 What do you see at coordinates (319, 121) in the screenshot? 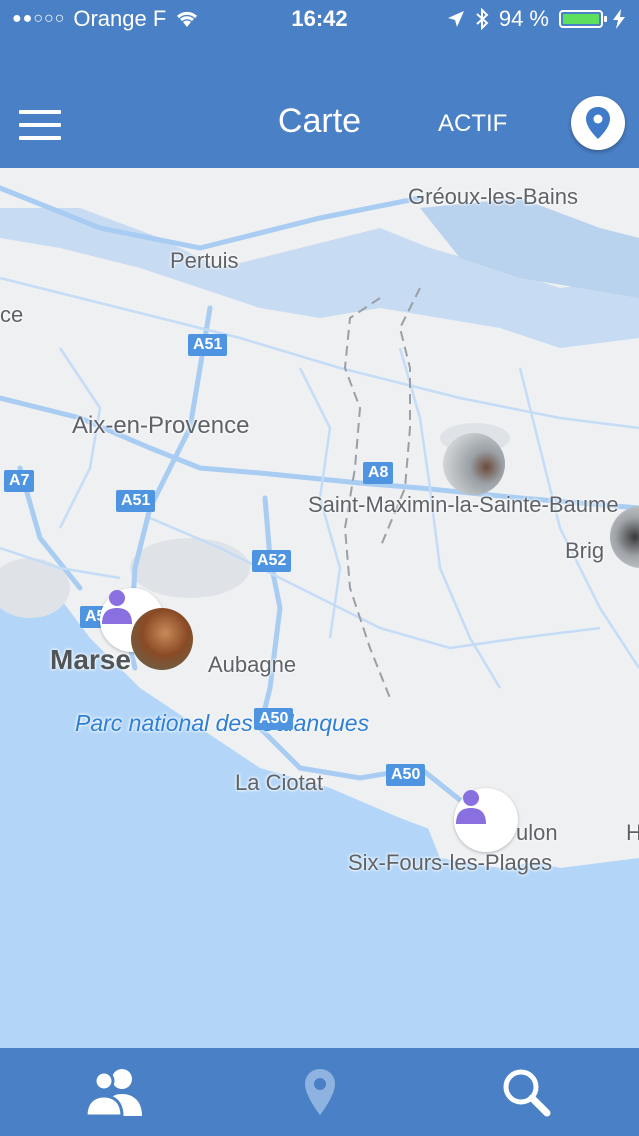
I see `page-title: Carte` at bounding box center [319, 121].